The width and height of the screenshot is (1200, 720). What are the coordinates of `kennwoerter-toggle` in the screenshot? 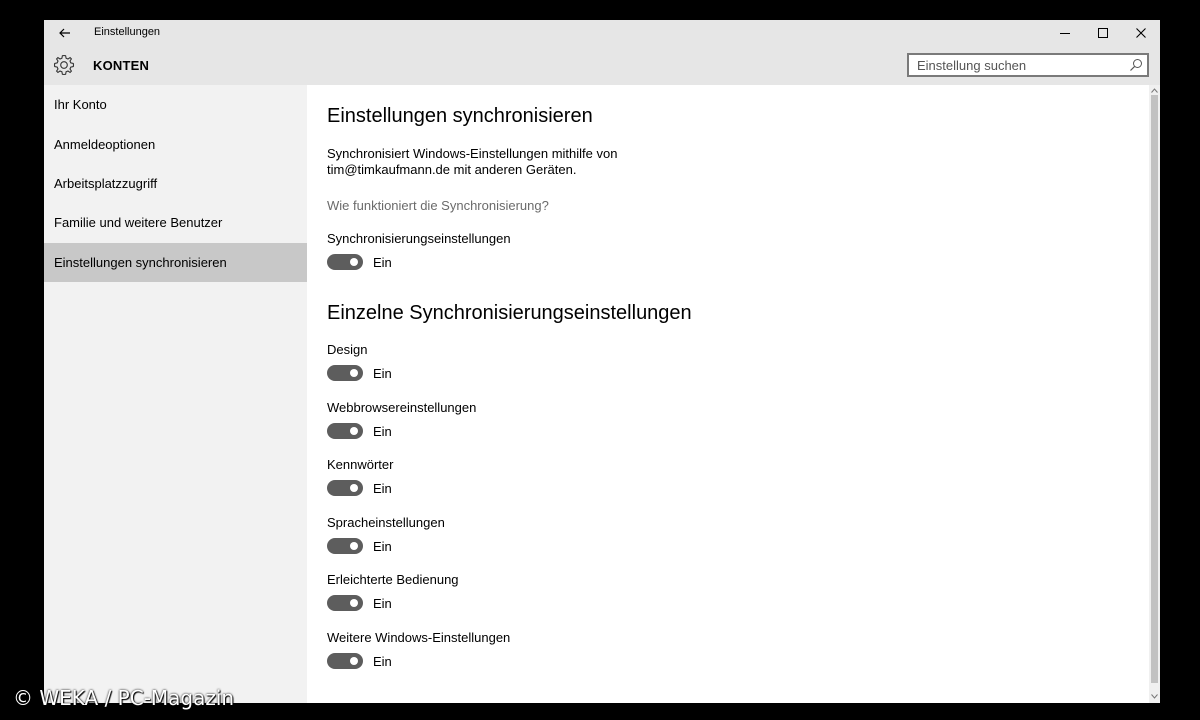 It's located at (345, 488).